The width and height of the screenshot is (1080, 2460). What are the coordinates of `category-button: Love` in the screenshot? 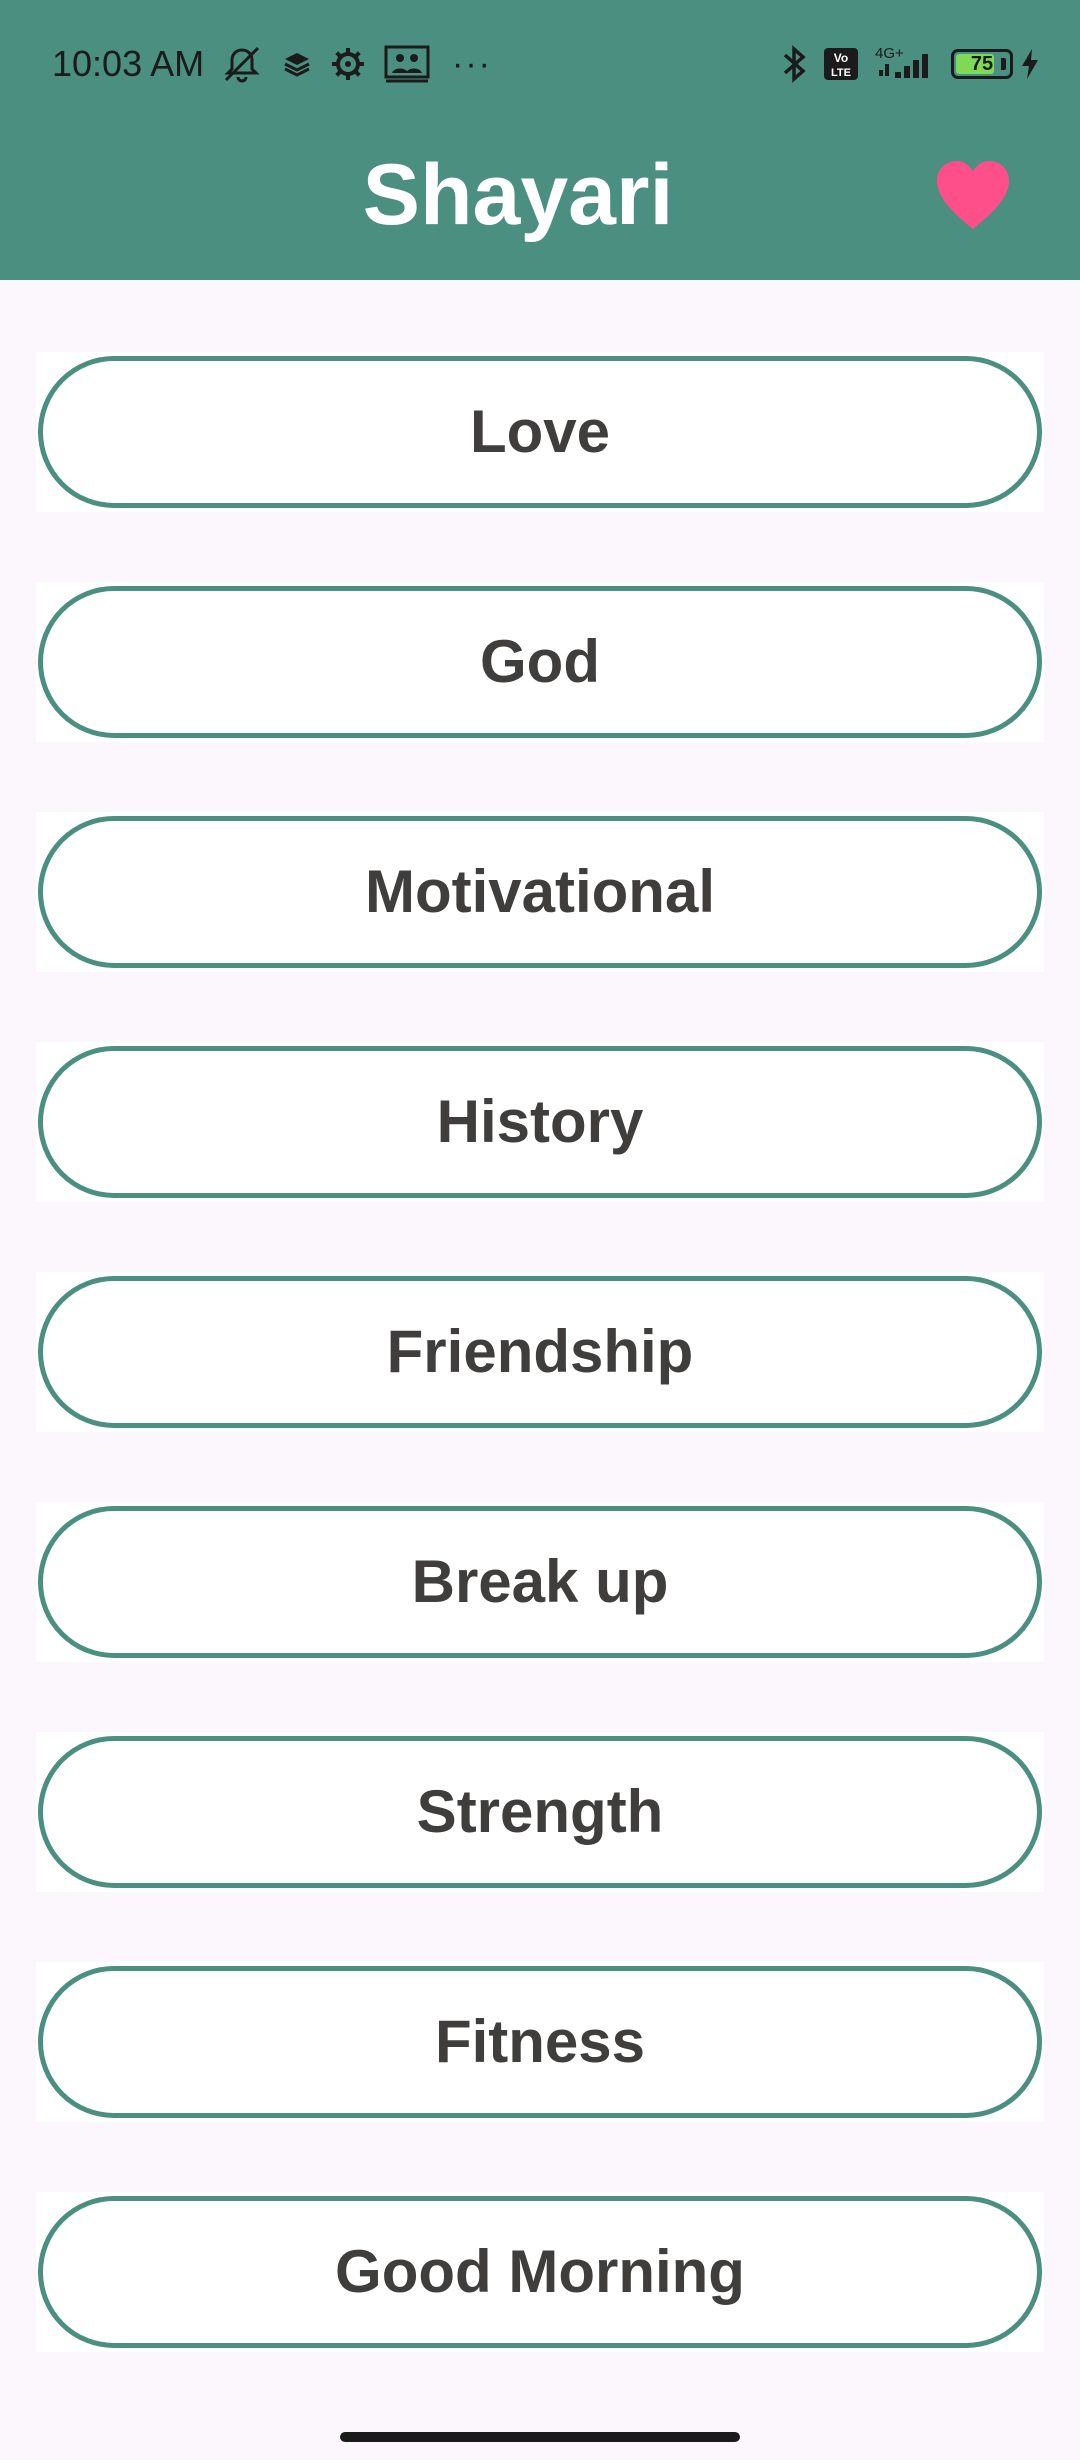 It's located at (540, 432).